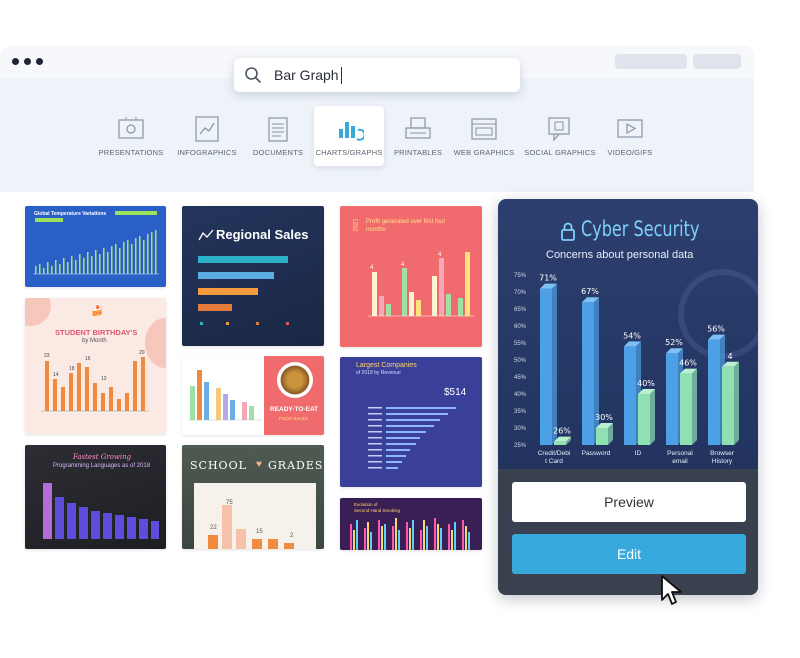 The width and height of the screenshot is (800, 658). What do you see at coordinates (722, 461) in the screenshot?
I see `x-tick-label: History` at bounding box center [722, 461].